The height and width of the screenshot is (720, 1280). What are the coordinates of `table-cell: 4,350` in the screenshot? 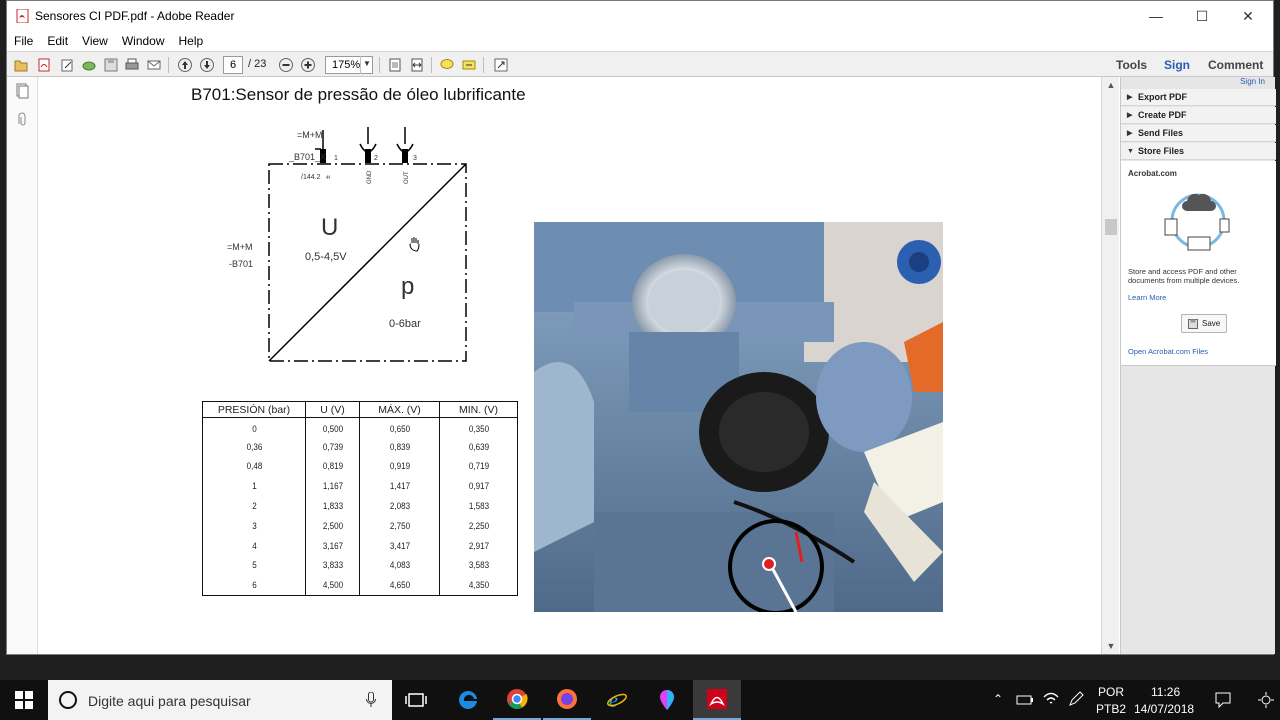 It's located at (478, 586).